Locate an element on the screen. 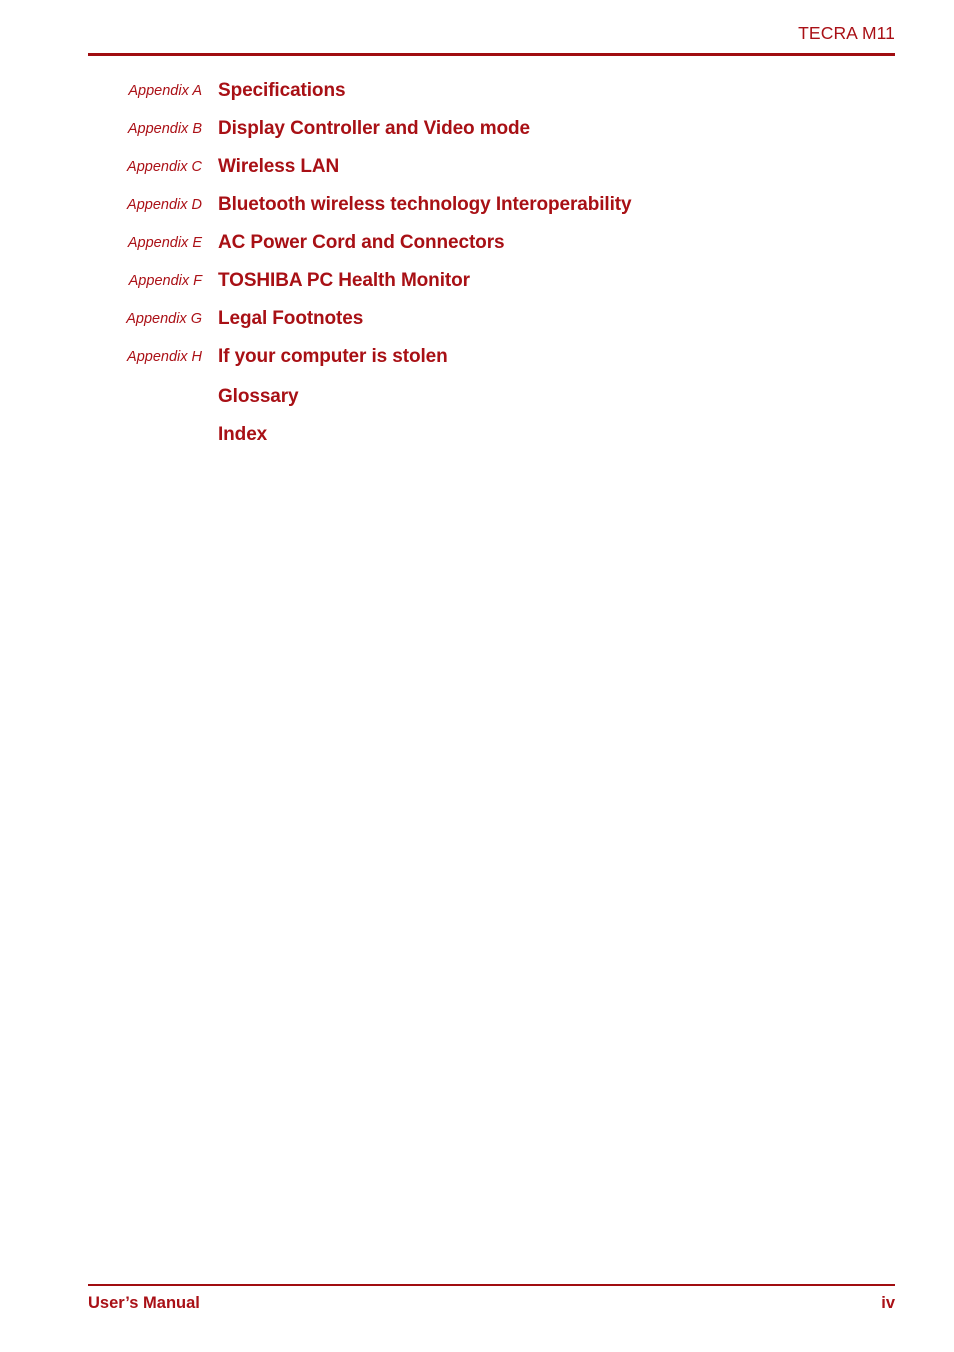 The image size is (954, 1352). toc-entry-label: Appendix G is located at coordinates (164, 319).